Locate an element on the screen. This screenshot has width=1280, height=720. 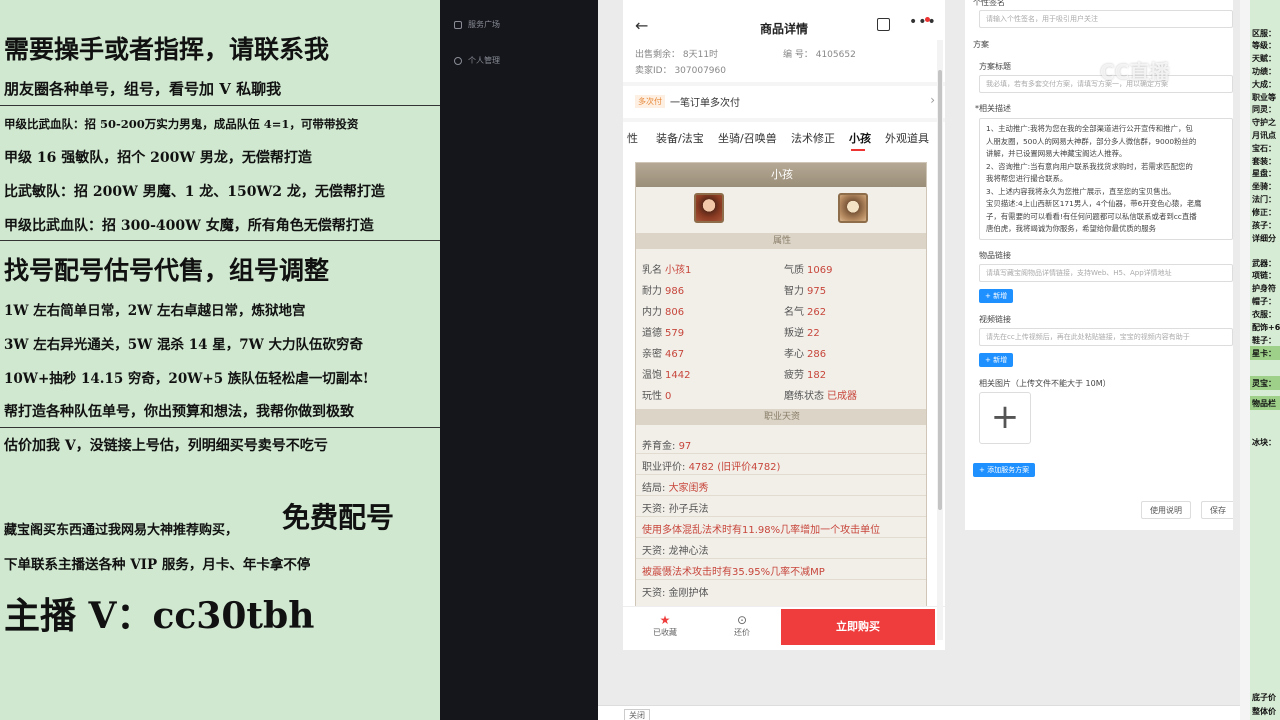
summary-key: 整体价 is located at coordinates (1264, 711).